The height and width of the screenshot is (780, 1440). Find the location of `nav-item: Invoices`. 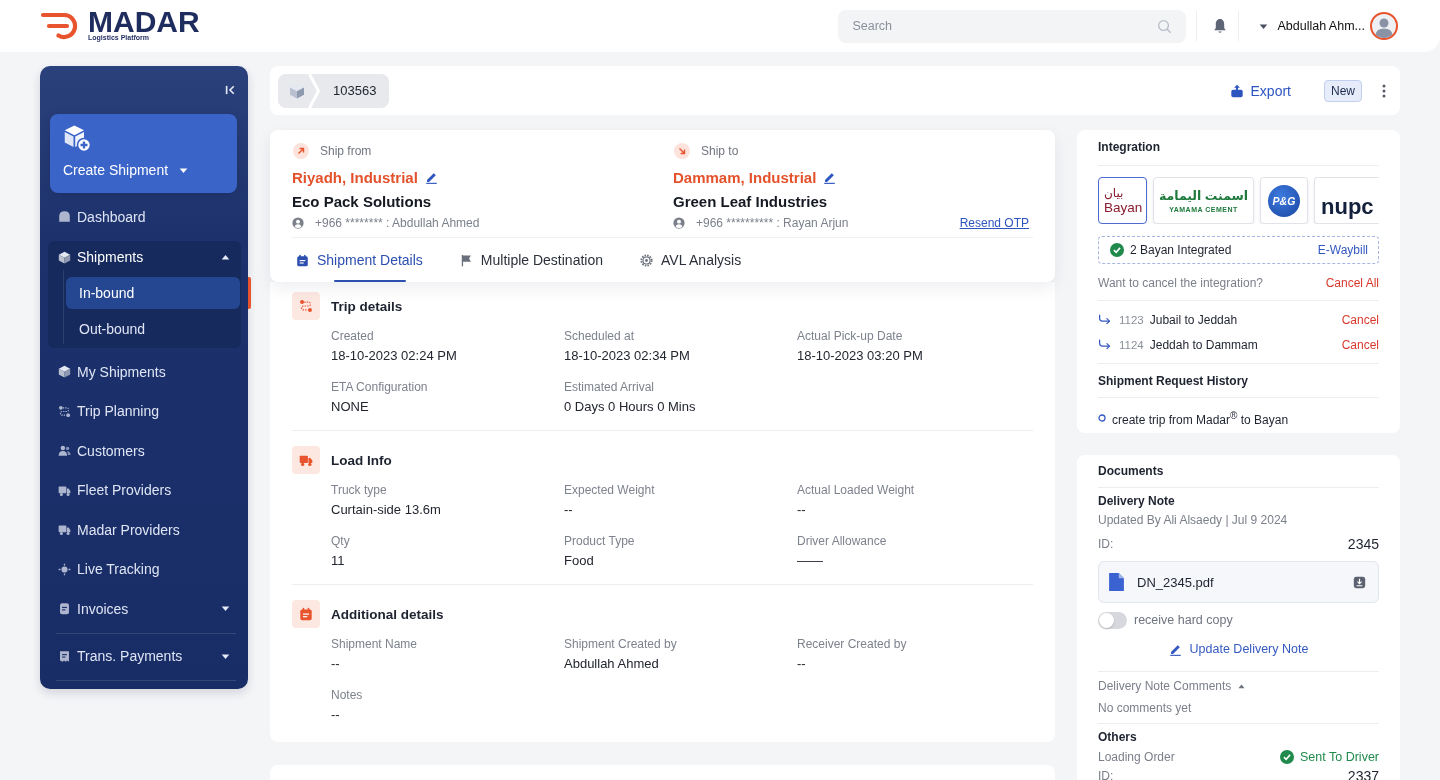

nav-item: Invoices is located at coordinates (144, 609).